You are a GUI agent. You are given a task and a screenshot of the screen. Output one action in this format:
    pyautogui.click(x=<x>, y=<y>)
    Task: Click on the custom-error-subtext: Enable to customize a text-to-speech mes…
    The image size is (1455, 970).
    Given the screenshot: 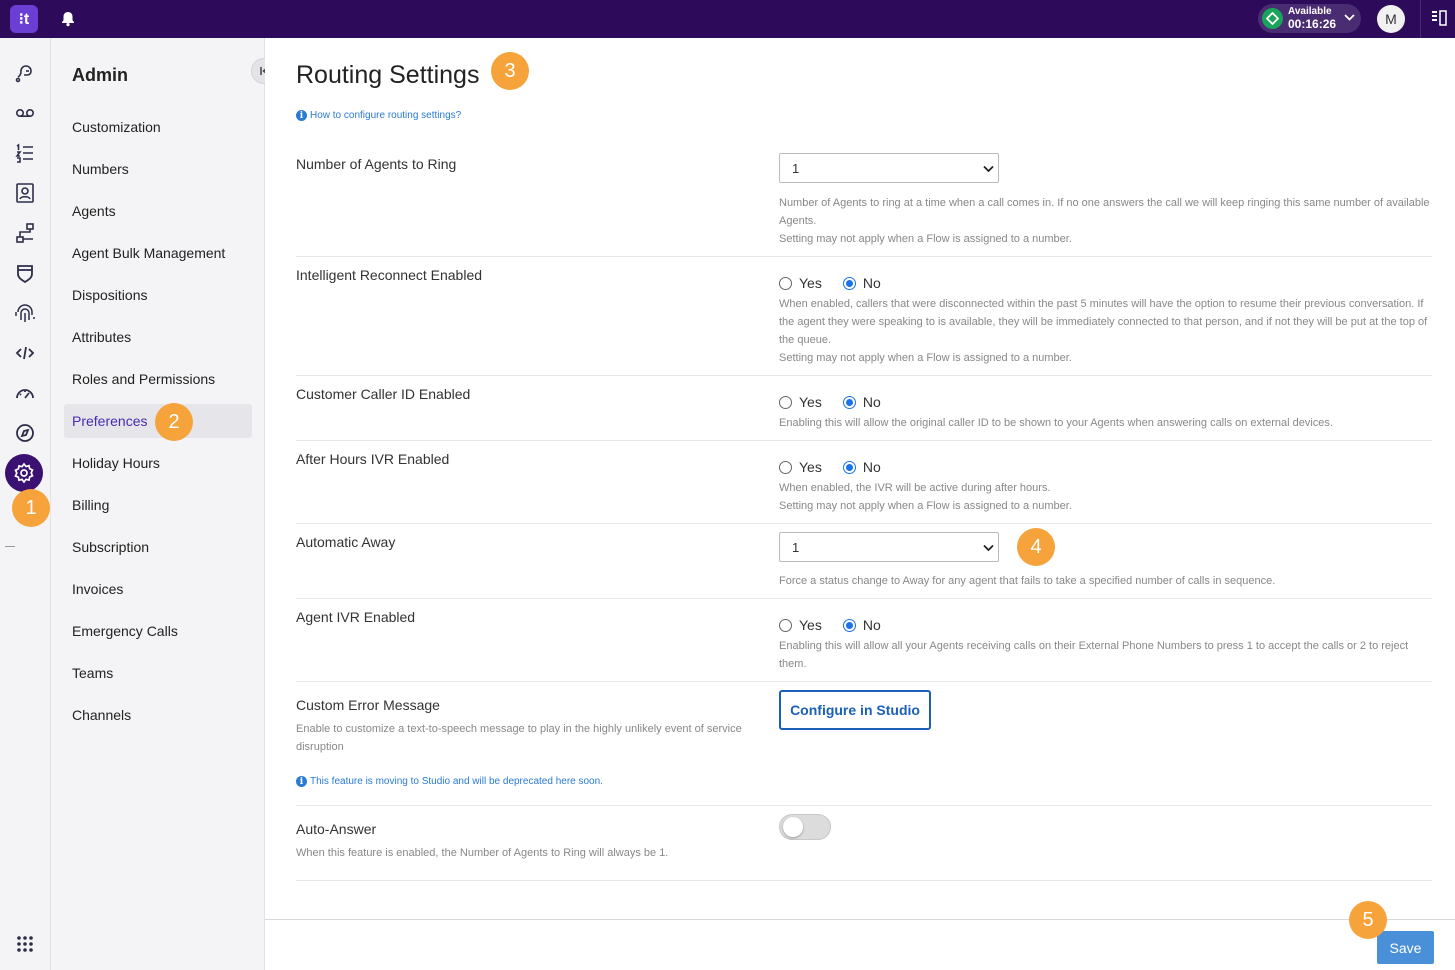 What is the action you would take?
    pyautogui.click(x=519, y=738)
    